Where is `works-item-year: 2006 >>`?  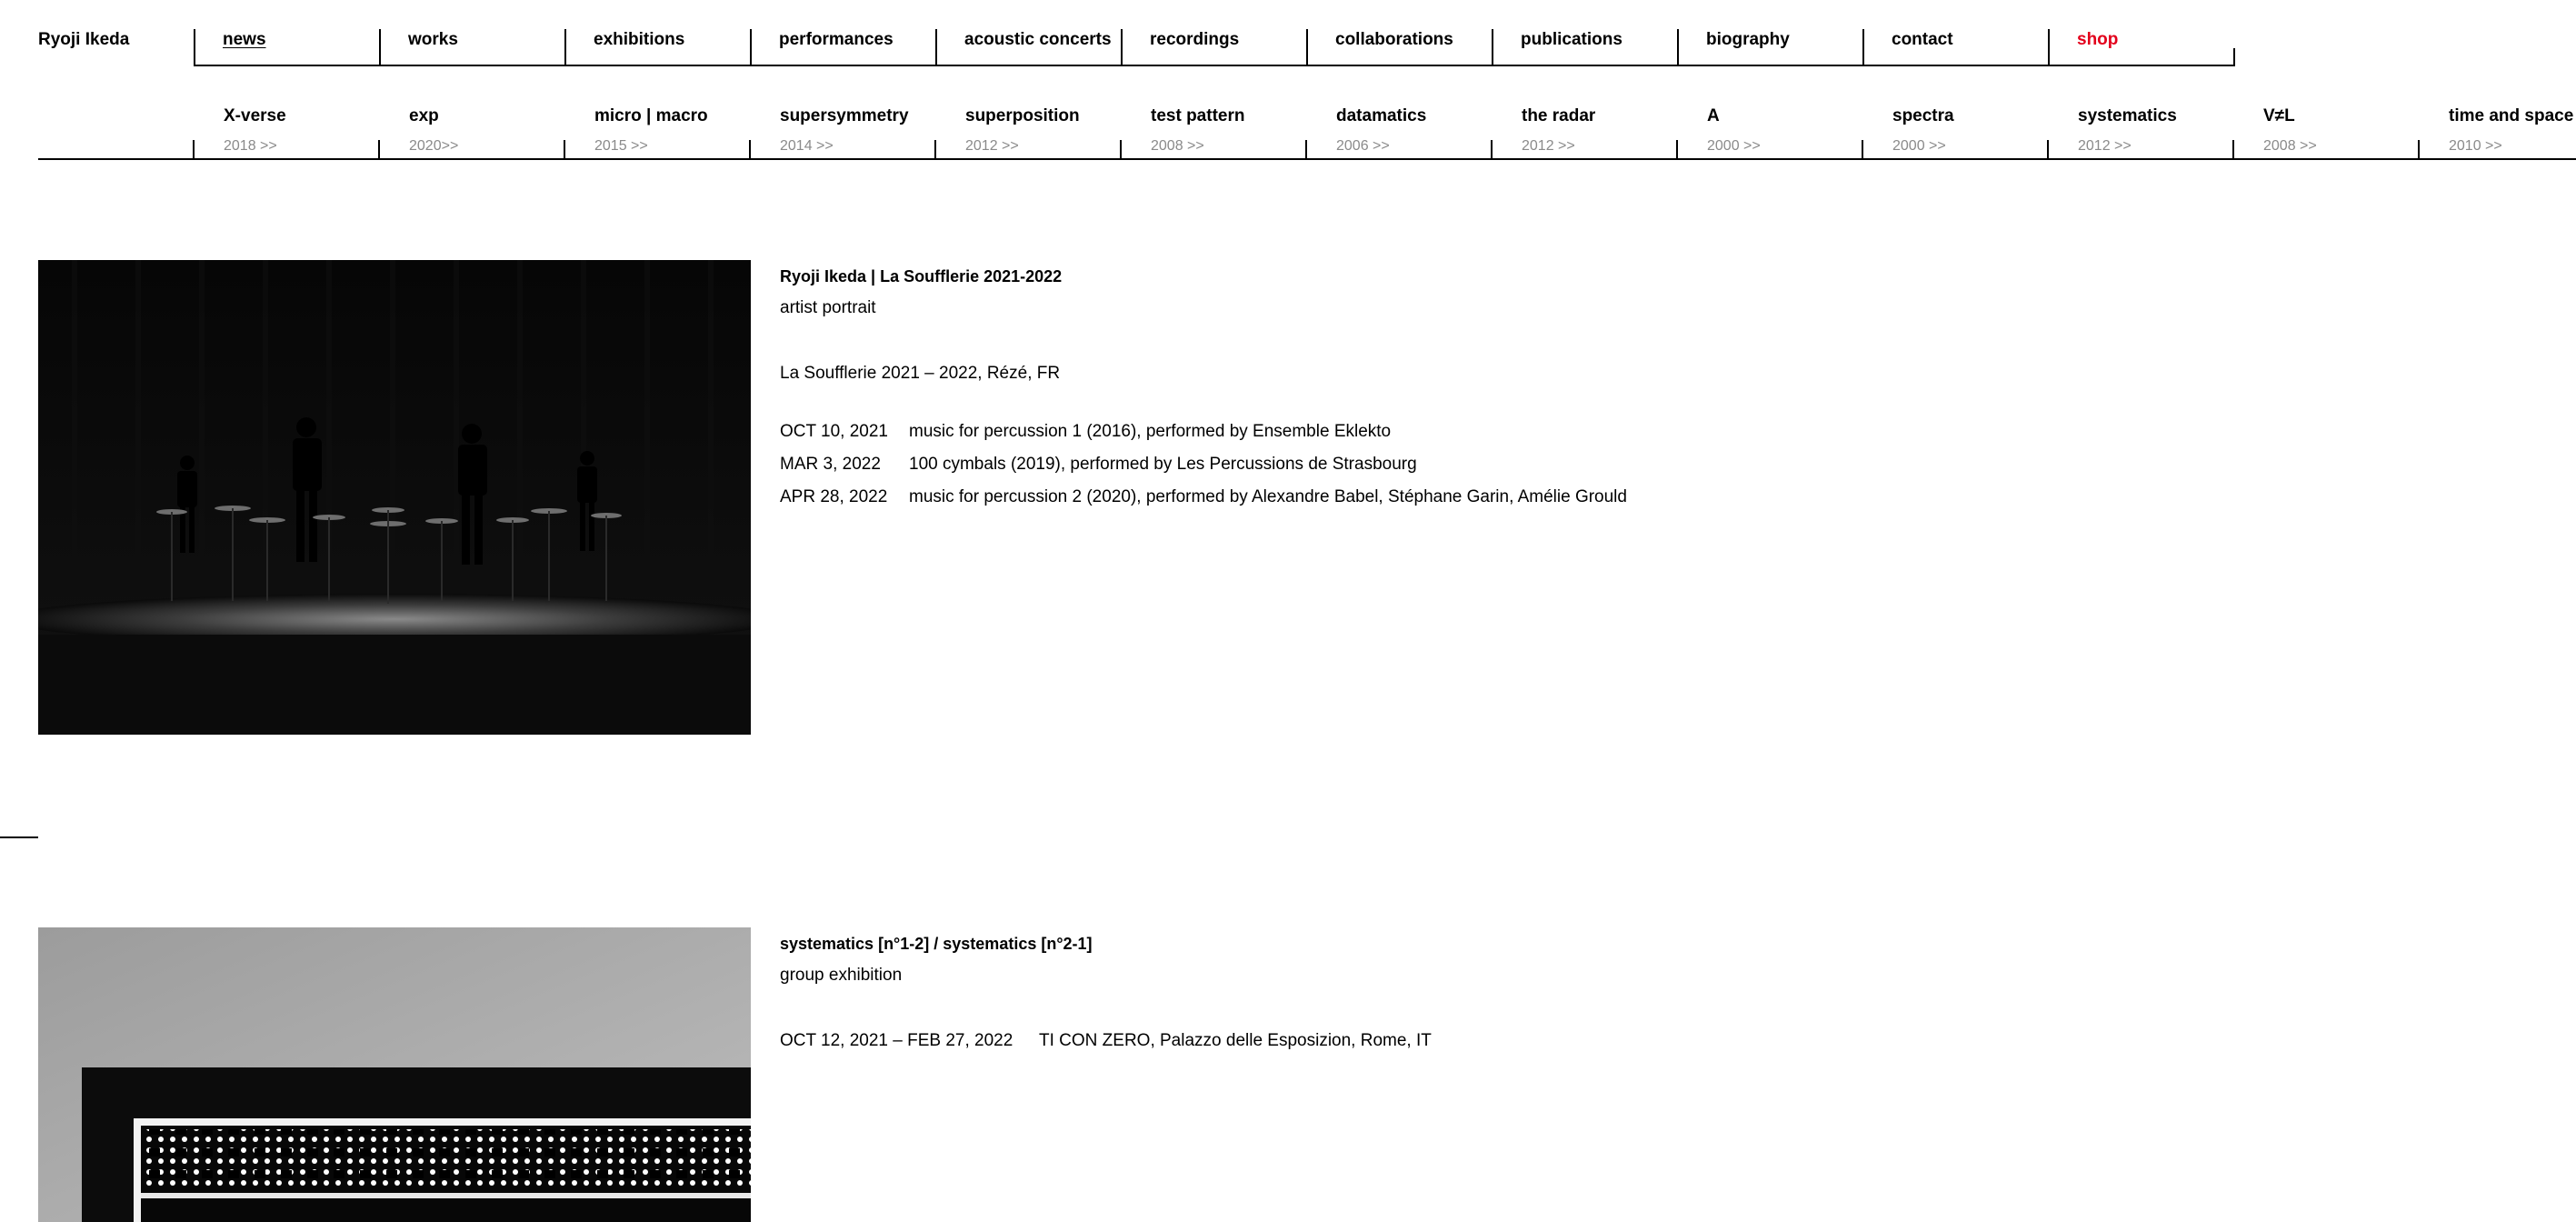 works-item-year: 2006 >> is located at coordinates (1363, 146).